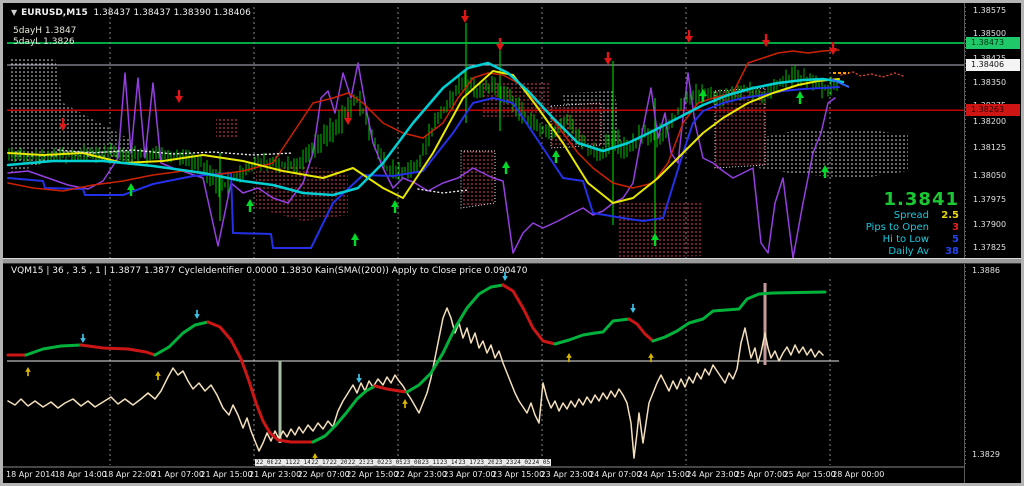 This screenshot has width=1024, height=486. I want to click on daily-av-value: 38, so click(952, 251).